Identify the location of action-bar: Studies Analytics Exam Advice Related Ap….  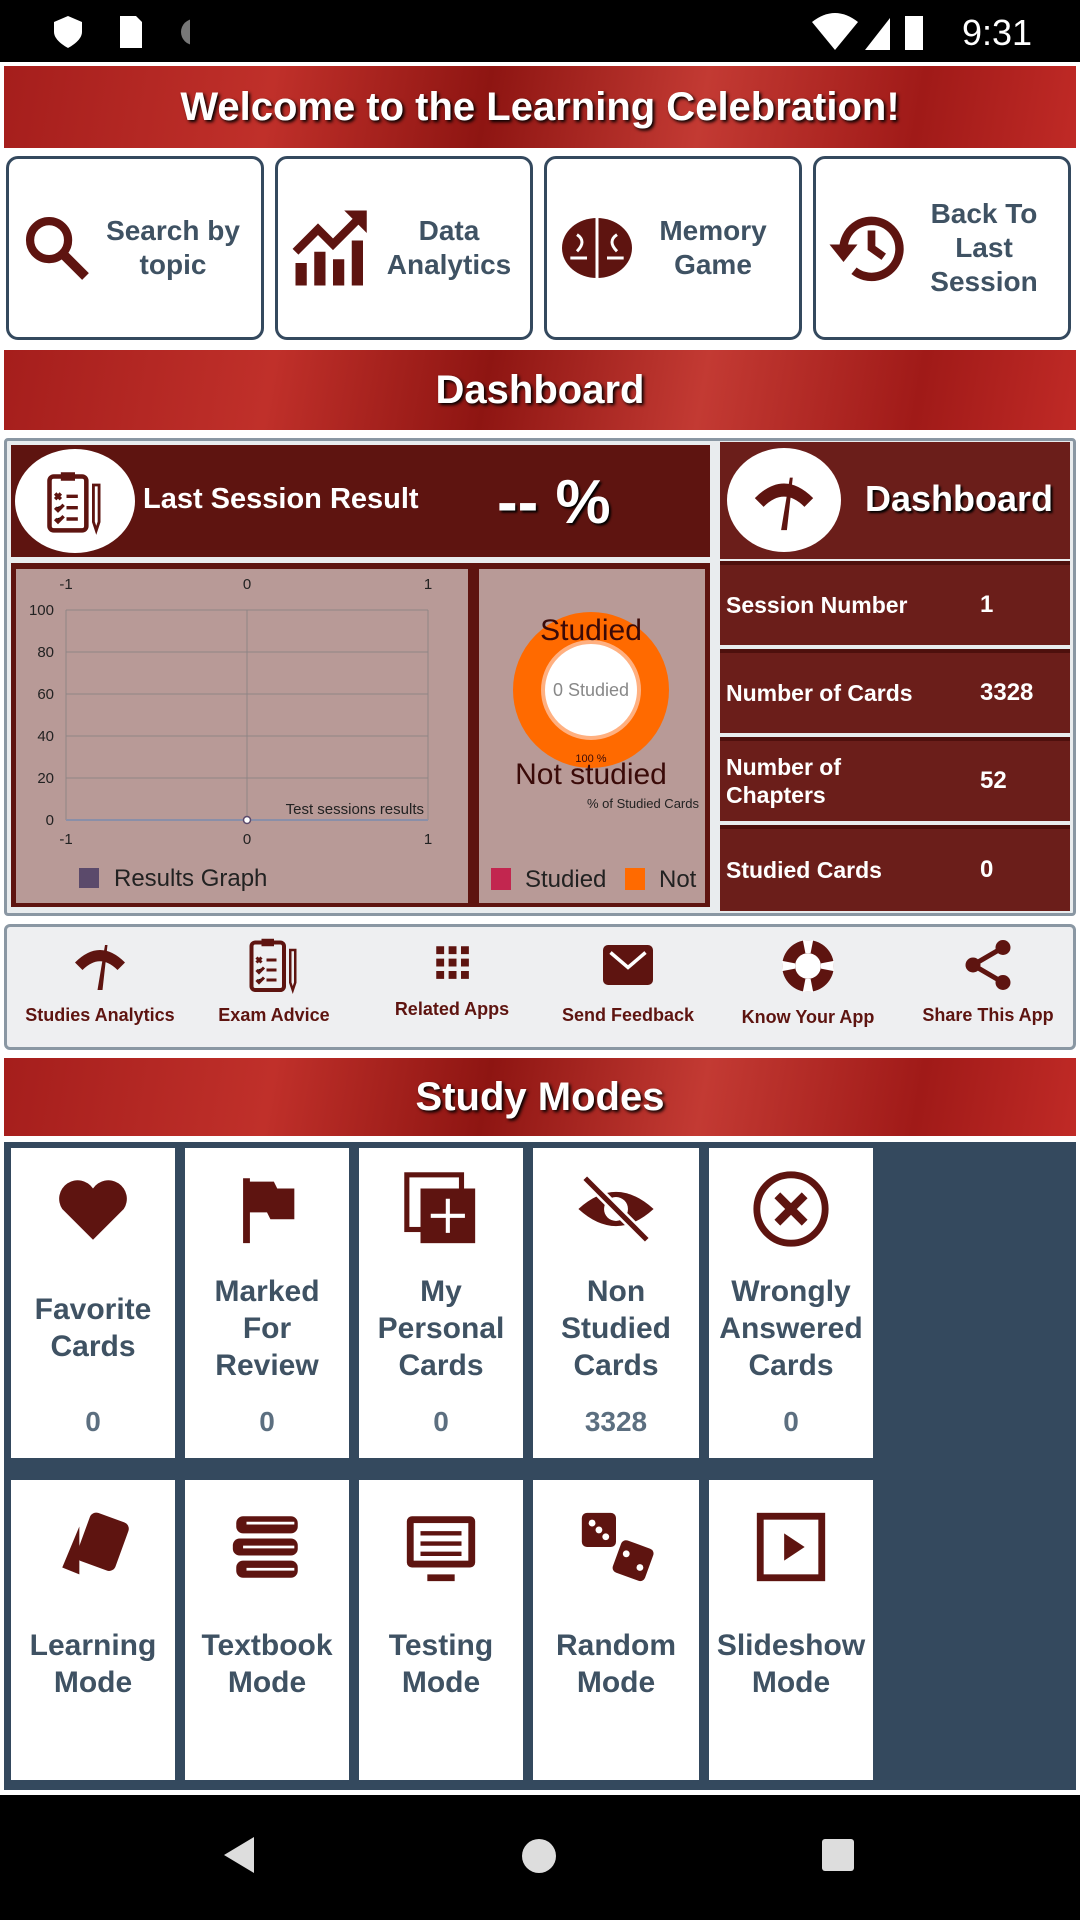
(540, 987).